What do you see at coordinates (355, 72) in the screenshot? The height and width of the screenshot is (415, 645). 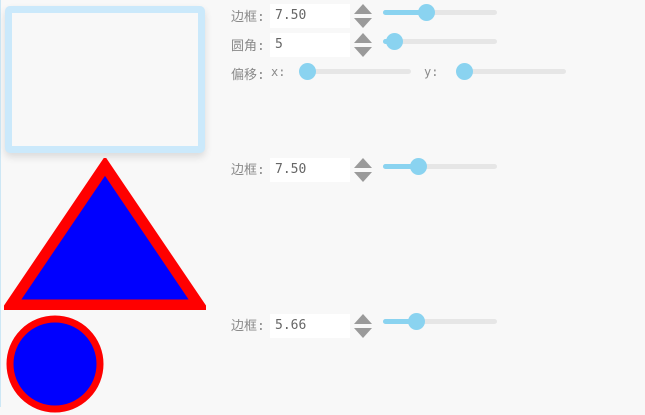 I see `box-offset-x-slider` at bounding box center [355, 72].